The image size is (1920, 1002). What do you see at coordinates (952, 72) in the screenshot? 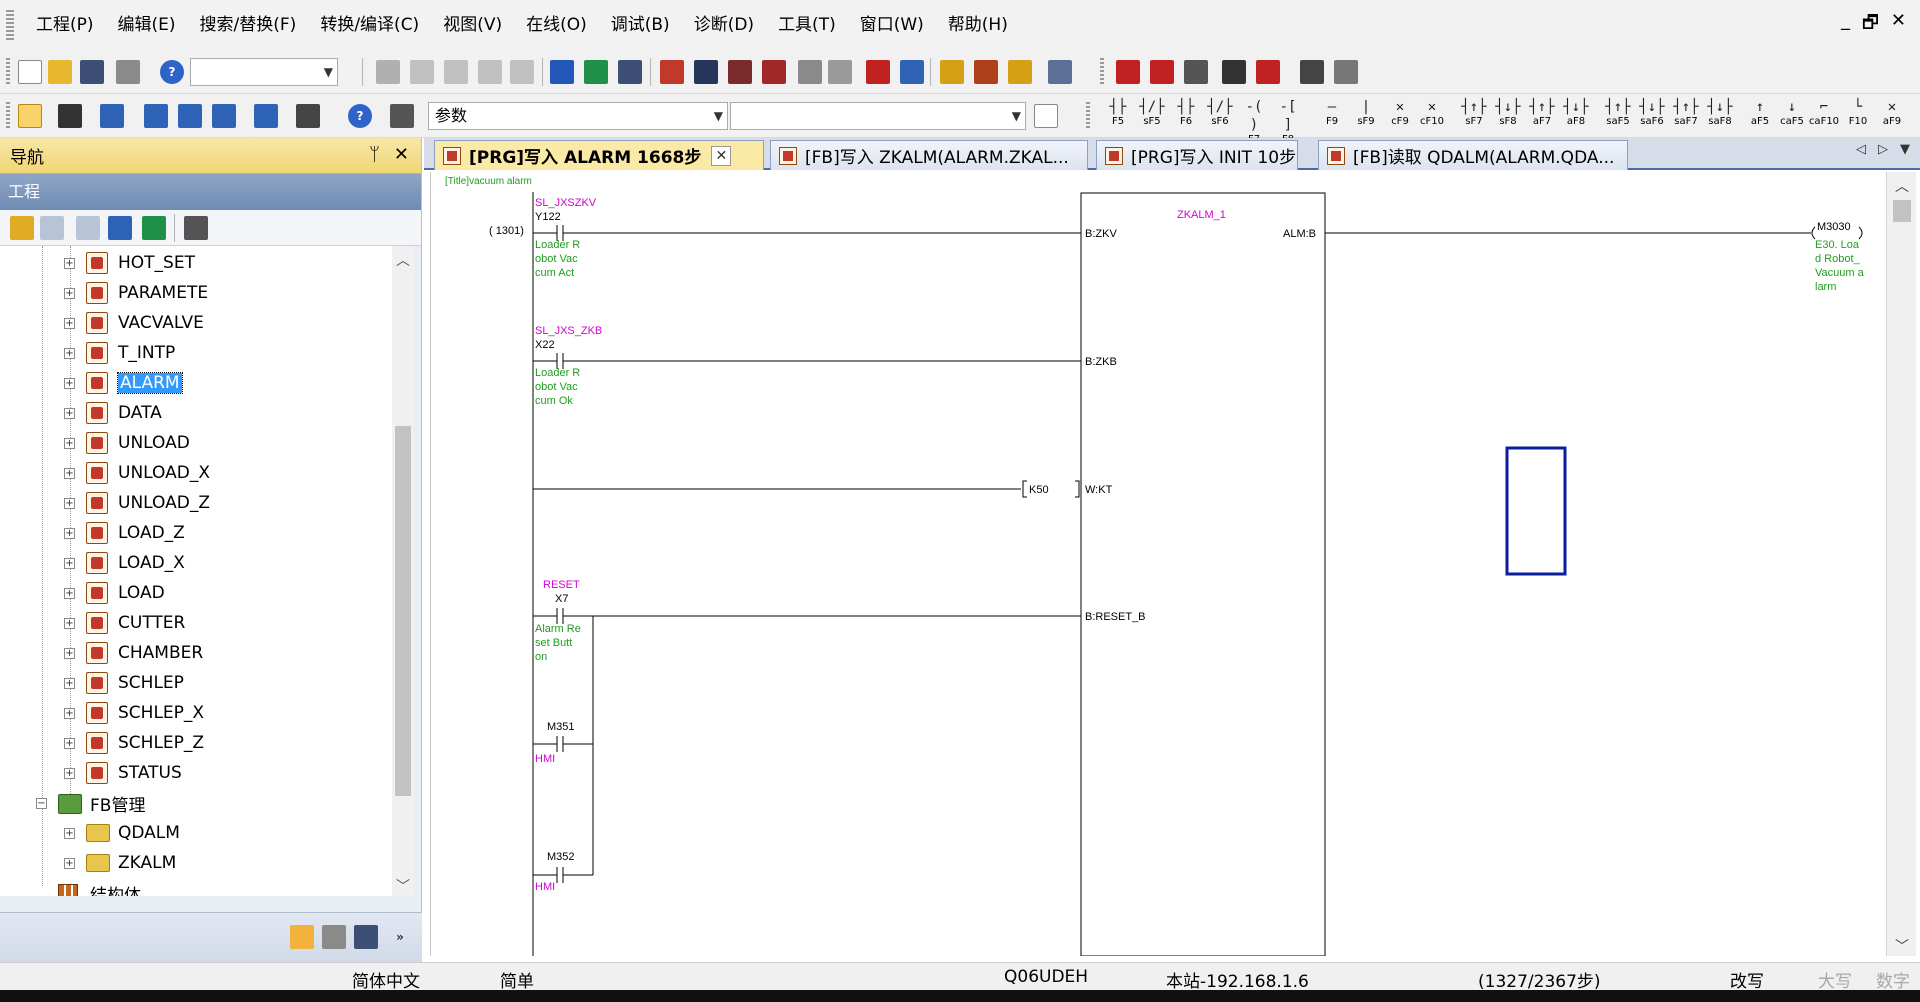
I see `compile-icon` at bounding box center [952, 72].